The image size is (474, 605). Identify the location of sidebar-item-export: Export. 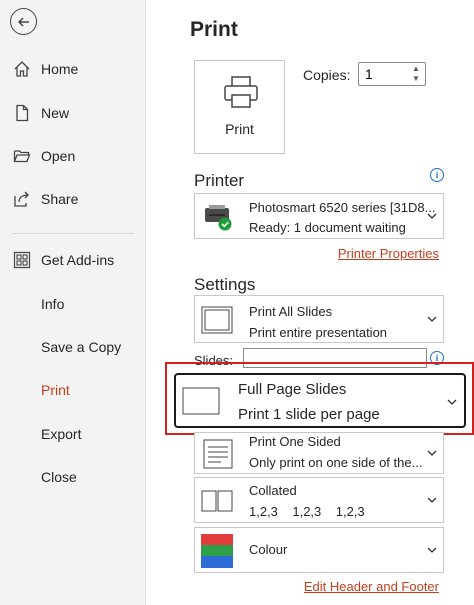
(73, 434).